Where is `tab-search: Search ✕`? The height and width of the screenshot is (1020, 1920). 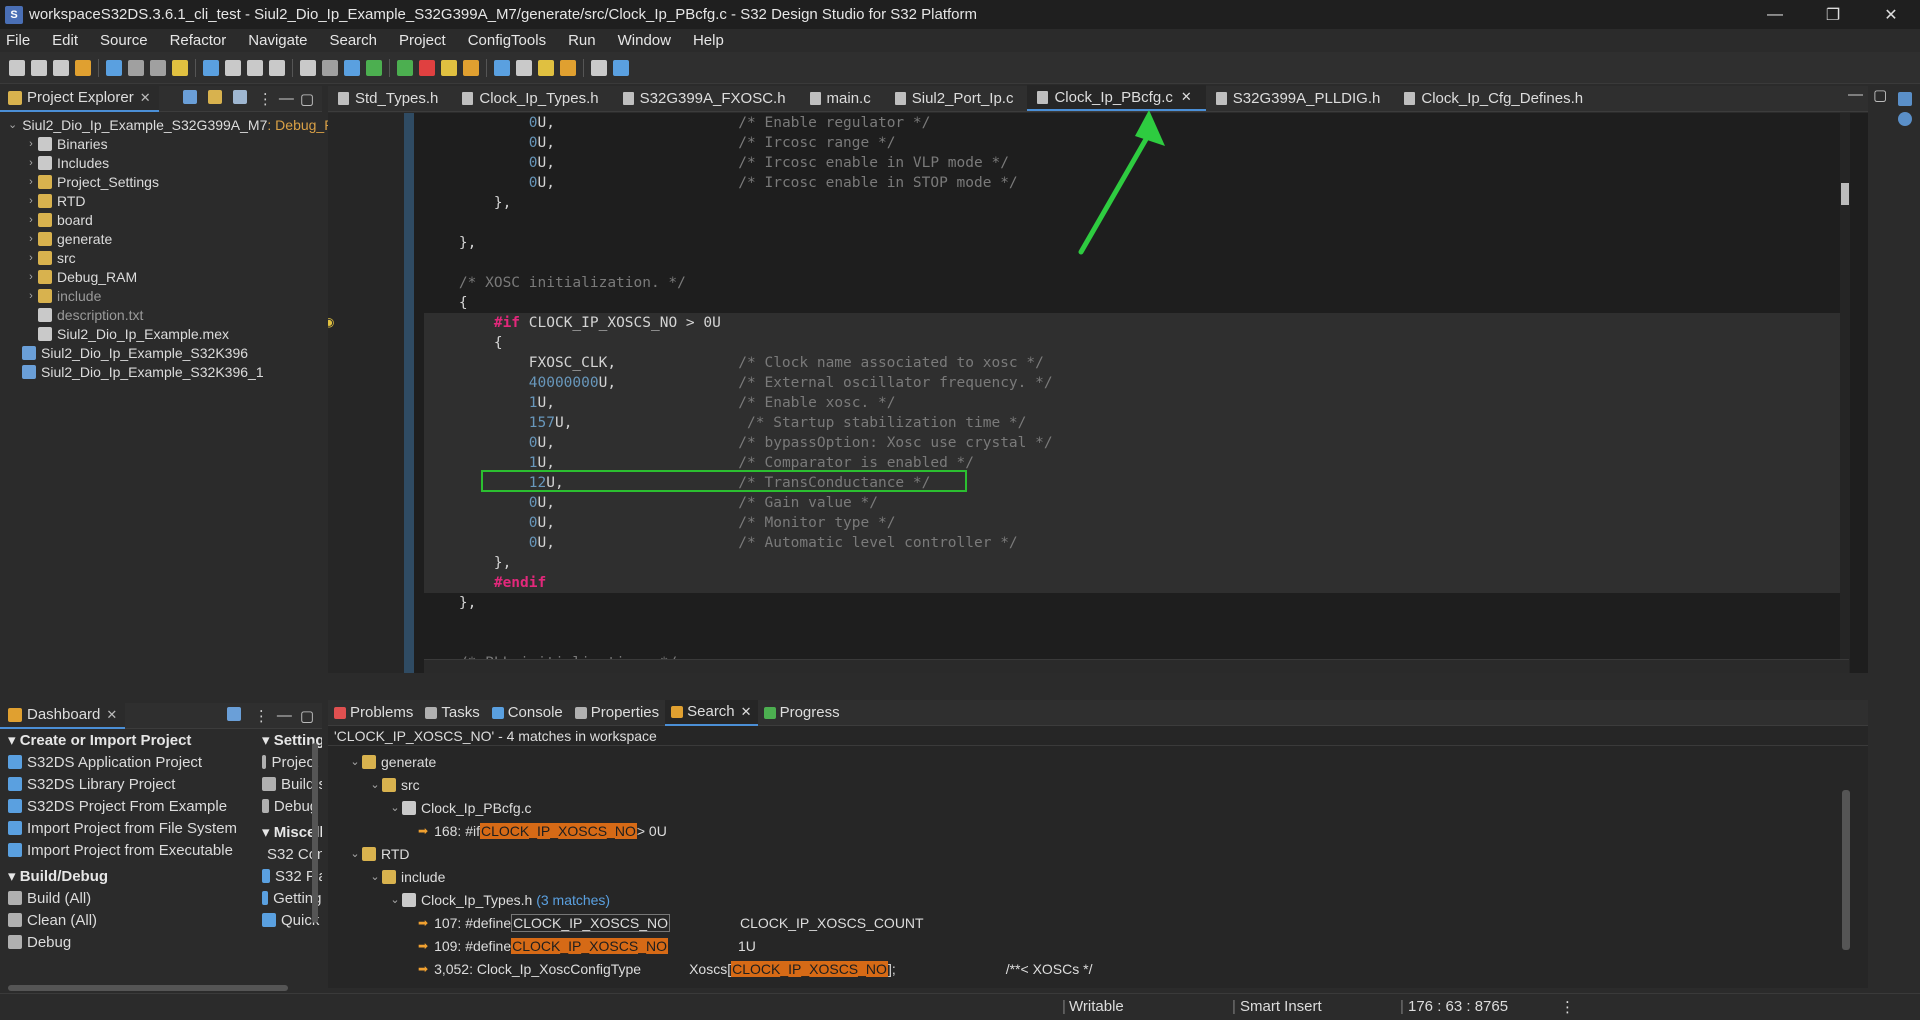
tab-search: Search ✕ is located at coordinates (711, 712).